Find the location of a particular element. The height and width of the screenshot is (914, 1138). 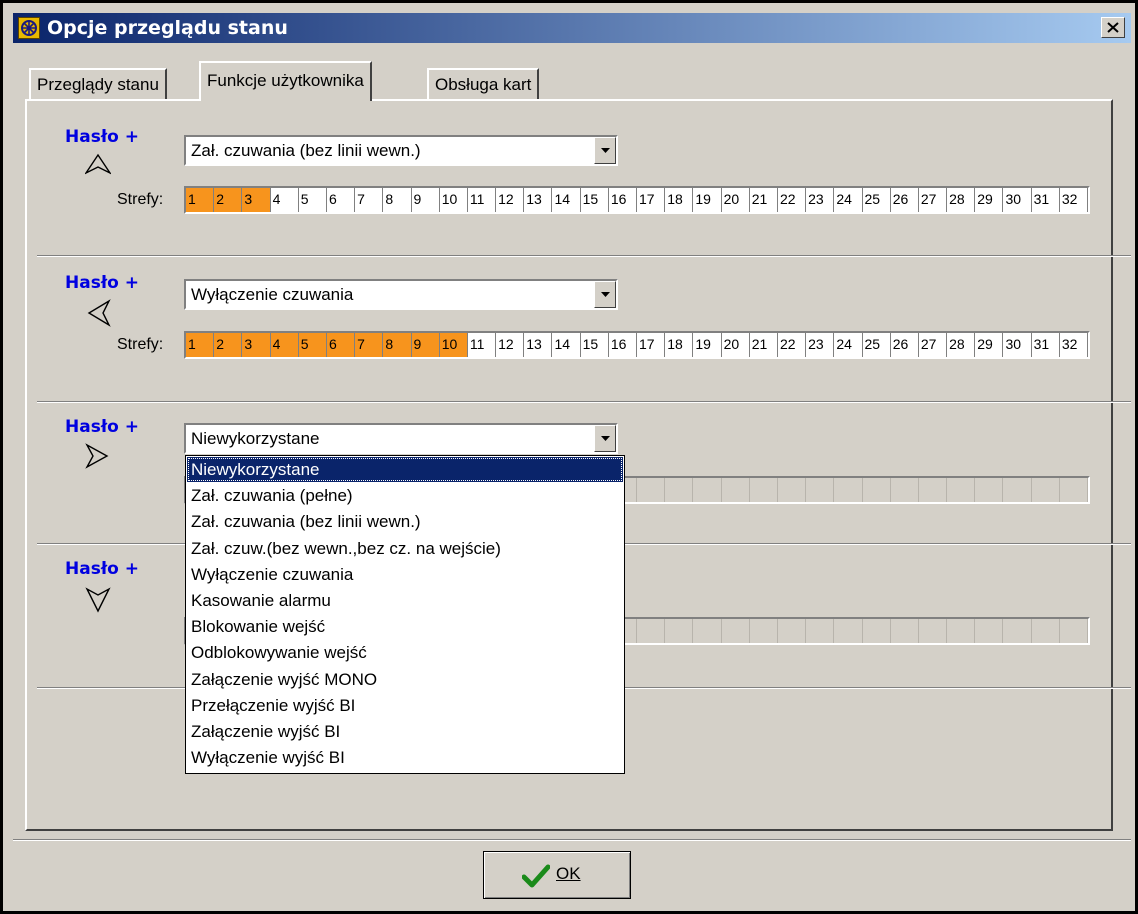

zone-cell: 1 is located at coordinates (200, 200).